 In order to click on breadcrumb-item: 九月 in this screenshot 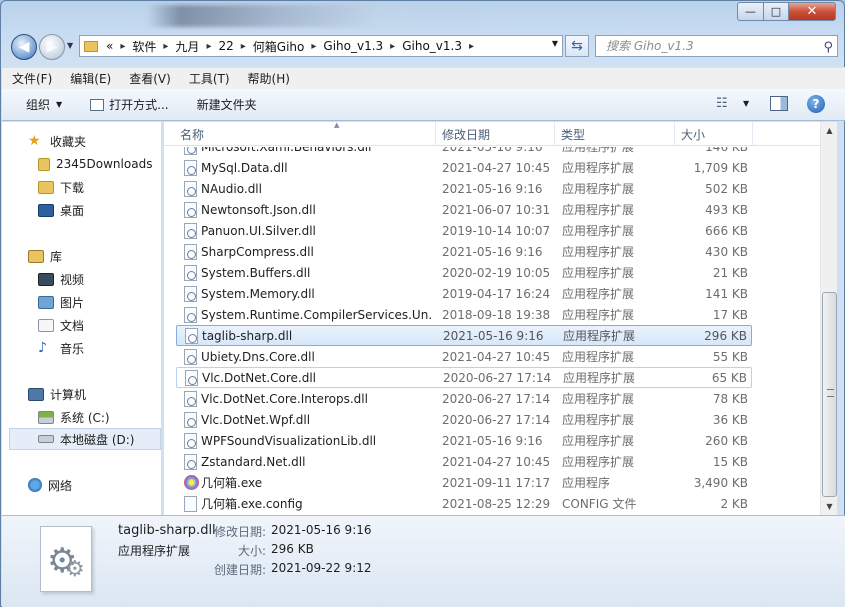, I will do `click(187, 46)`.